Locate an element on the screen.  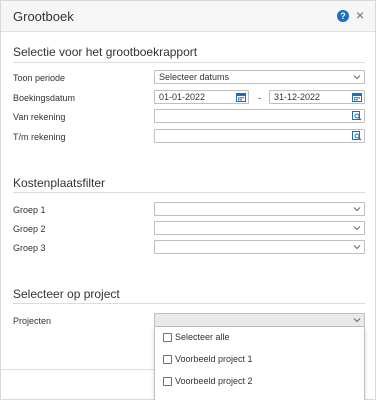
group1-select is located at coordinates (259, 209).